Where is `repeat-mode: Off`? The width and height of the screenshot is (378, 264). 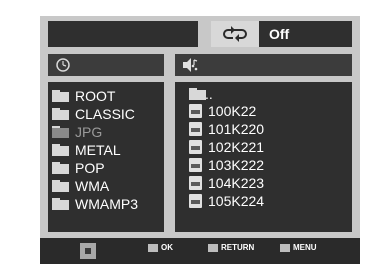 repeat-mode: Off is located at coordinates (281, 34).